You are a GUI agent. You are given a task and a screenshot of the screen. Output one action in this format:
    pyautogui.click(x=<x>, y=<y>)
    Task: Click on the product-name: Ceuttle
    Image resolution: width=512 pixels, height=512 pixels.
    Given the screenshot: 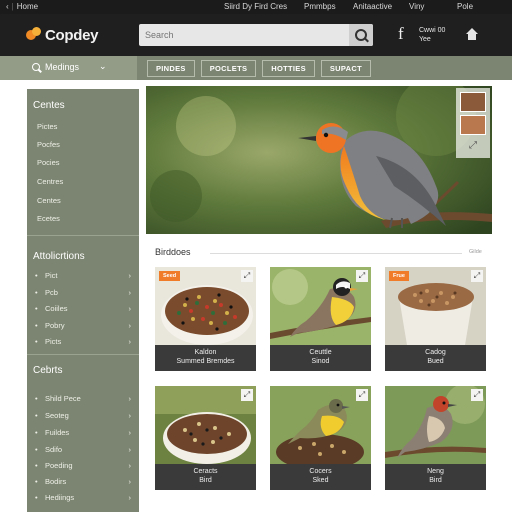 What is the action you would take?
    pyautogui.click(x=320, y=352)
    